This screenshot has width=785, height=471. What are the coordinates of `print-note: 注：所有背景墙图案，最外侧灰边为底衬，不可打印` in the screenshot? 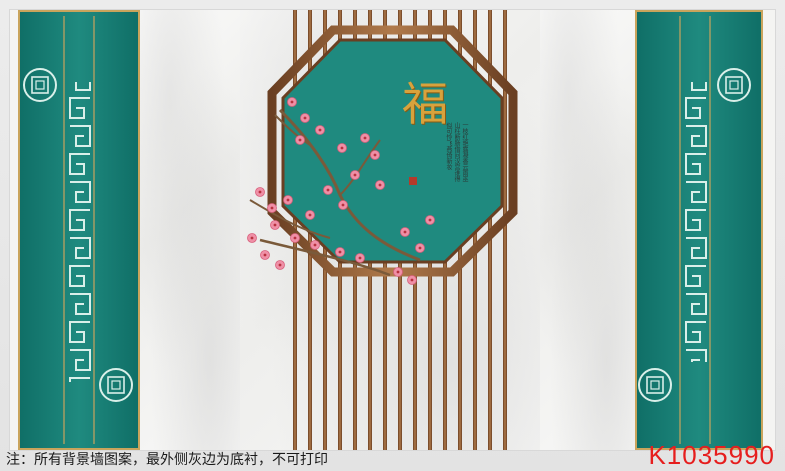 It's located at (167, 460).